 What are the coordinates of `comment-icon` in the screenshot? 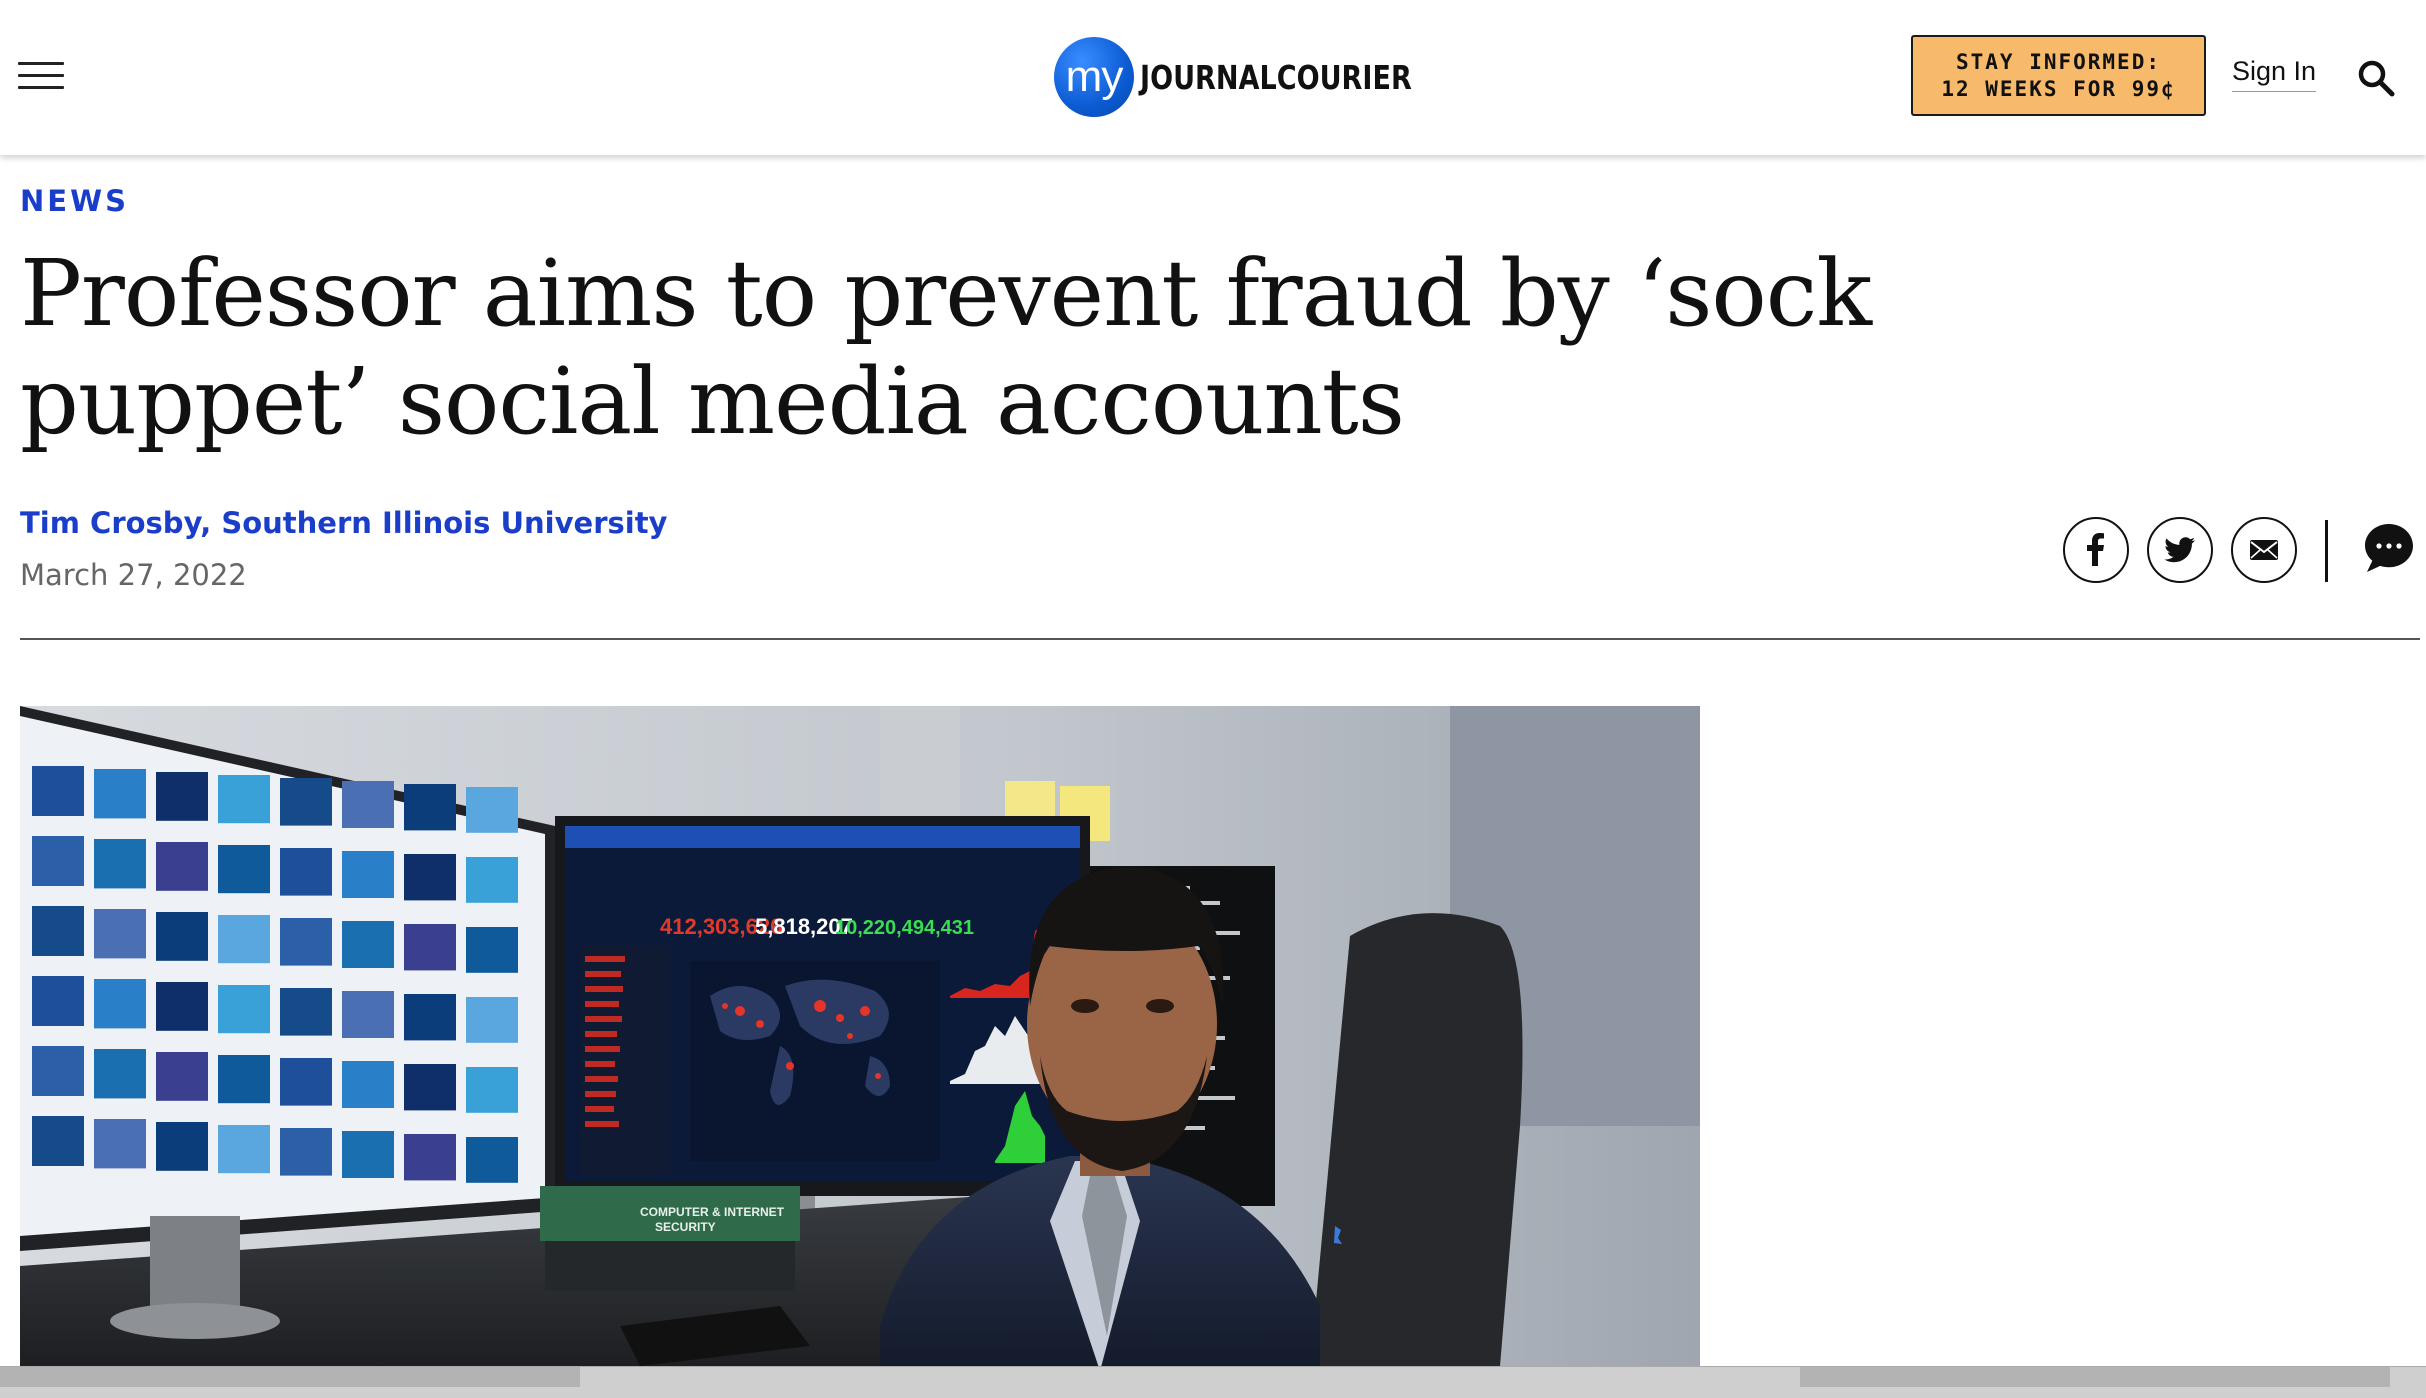 It's located at (2389, 548).